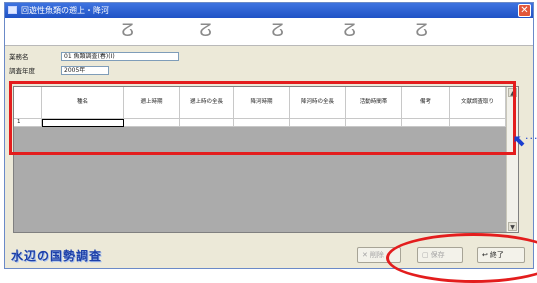 The height and width of the screenshot is (283, 537). Describe the element at coordinates (269, 32) in the screenshot. I see `binder-header: ⵒ ⵒ ⵒ ⵒ ⵒ` at that location.